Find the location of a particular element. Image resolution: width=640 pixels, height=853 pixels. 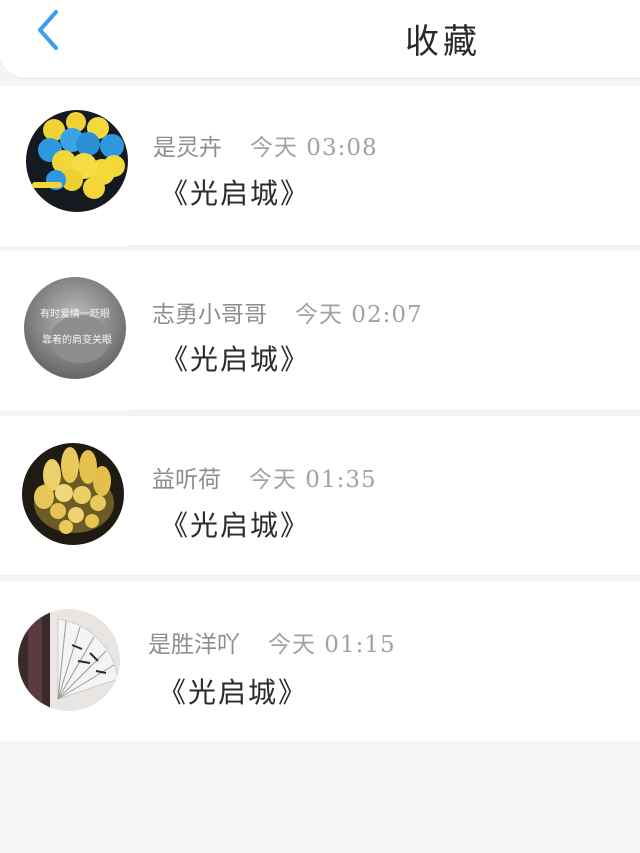

chevron-left-icon is located at coordinates (48, 30).